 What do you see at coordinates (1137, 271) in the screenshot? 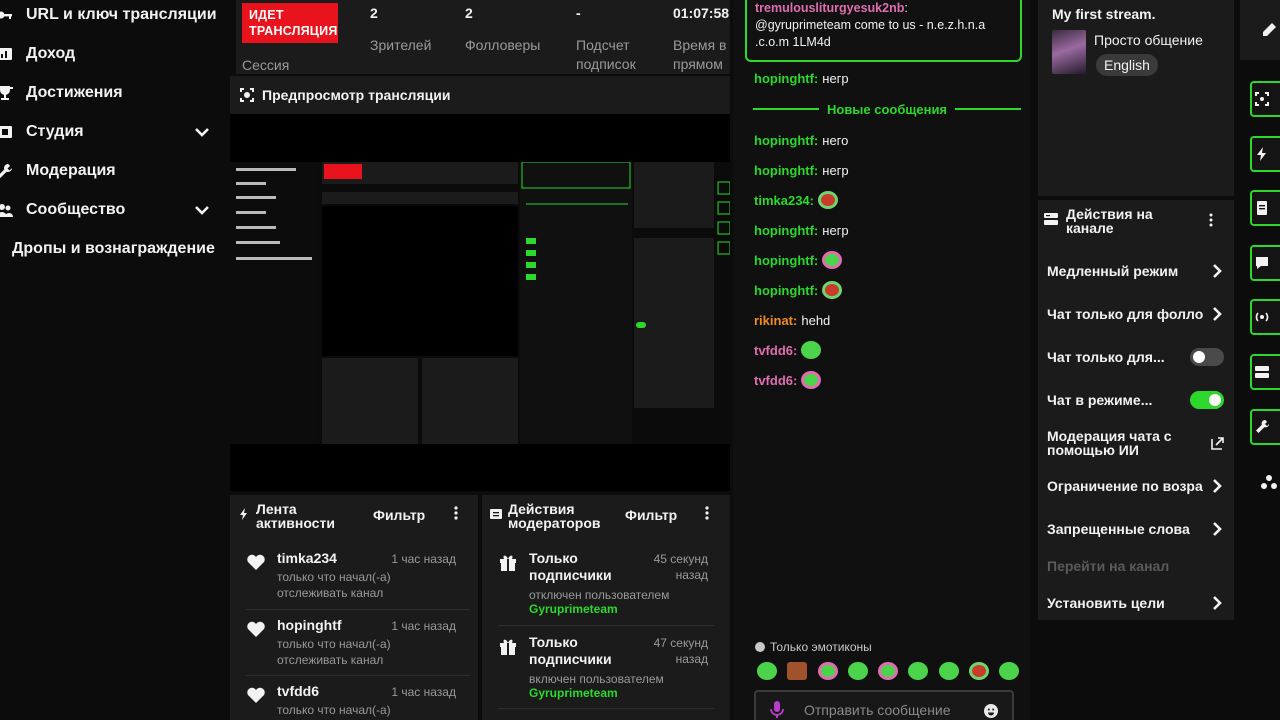
I see `slow-mode-row: Медленный режим` at bounding box center [1137, 271].